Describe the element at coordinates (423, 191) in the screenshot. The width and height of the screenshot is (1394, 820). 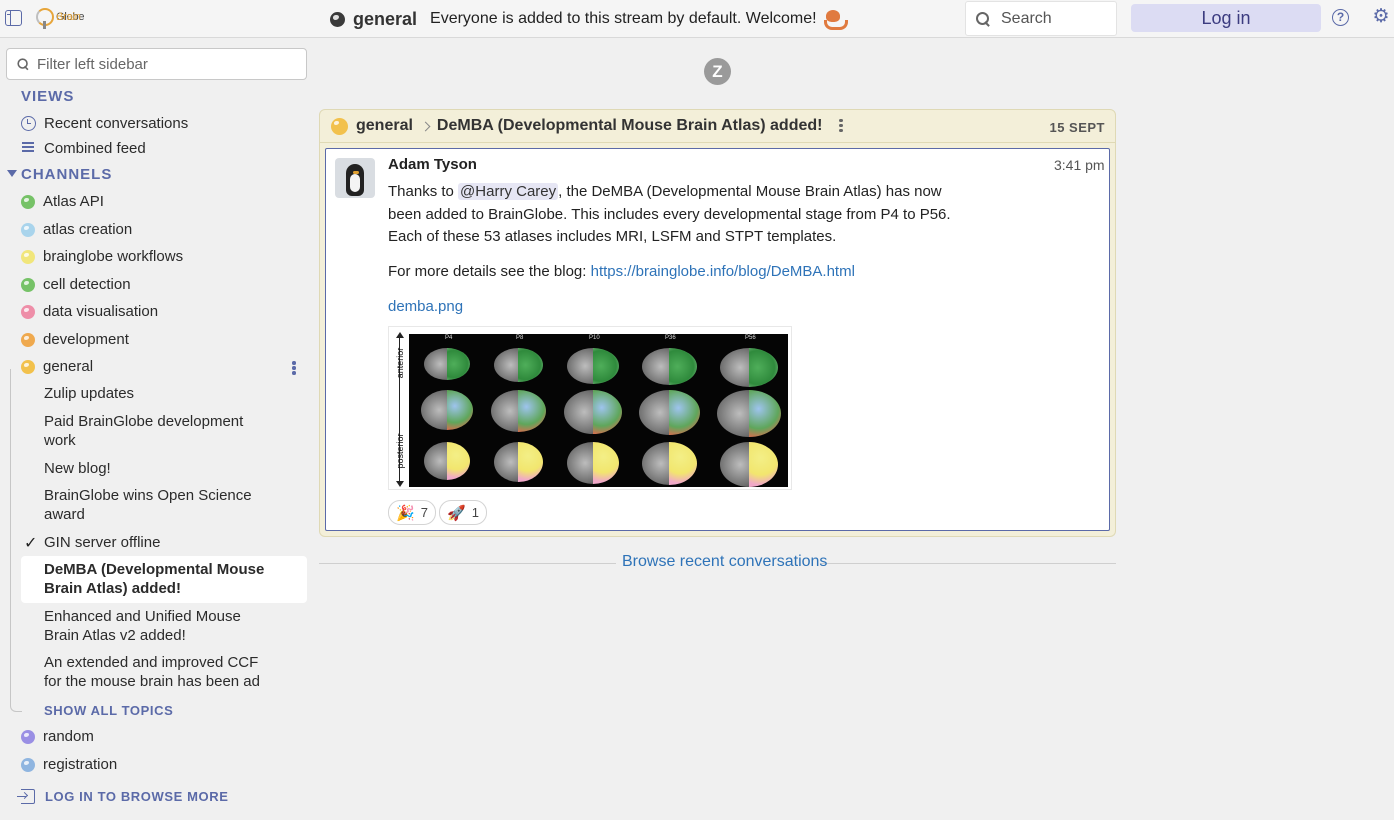
I see `message-text: Thanks to` at that location.